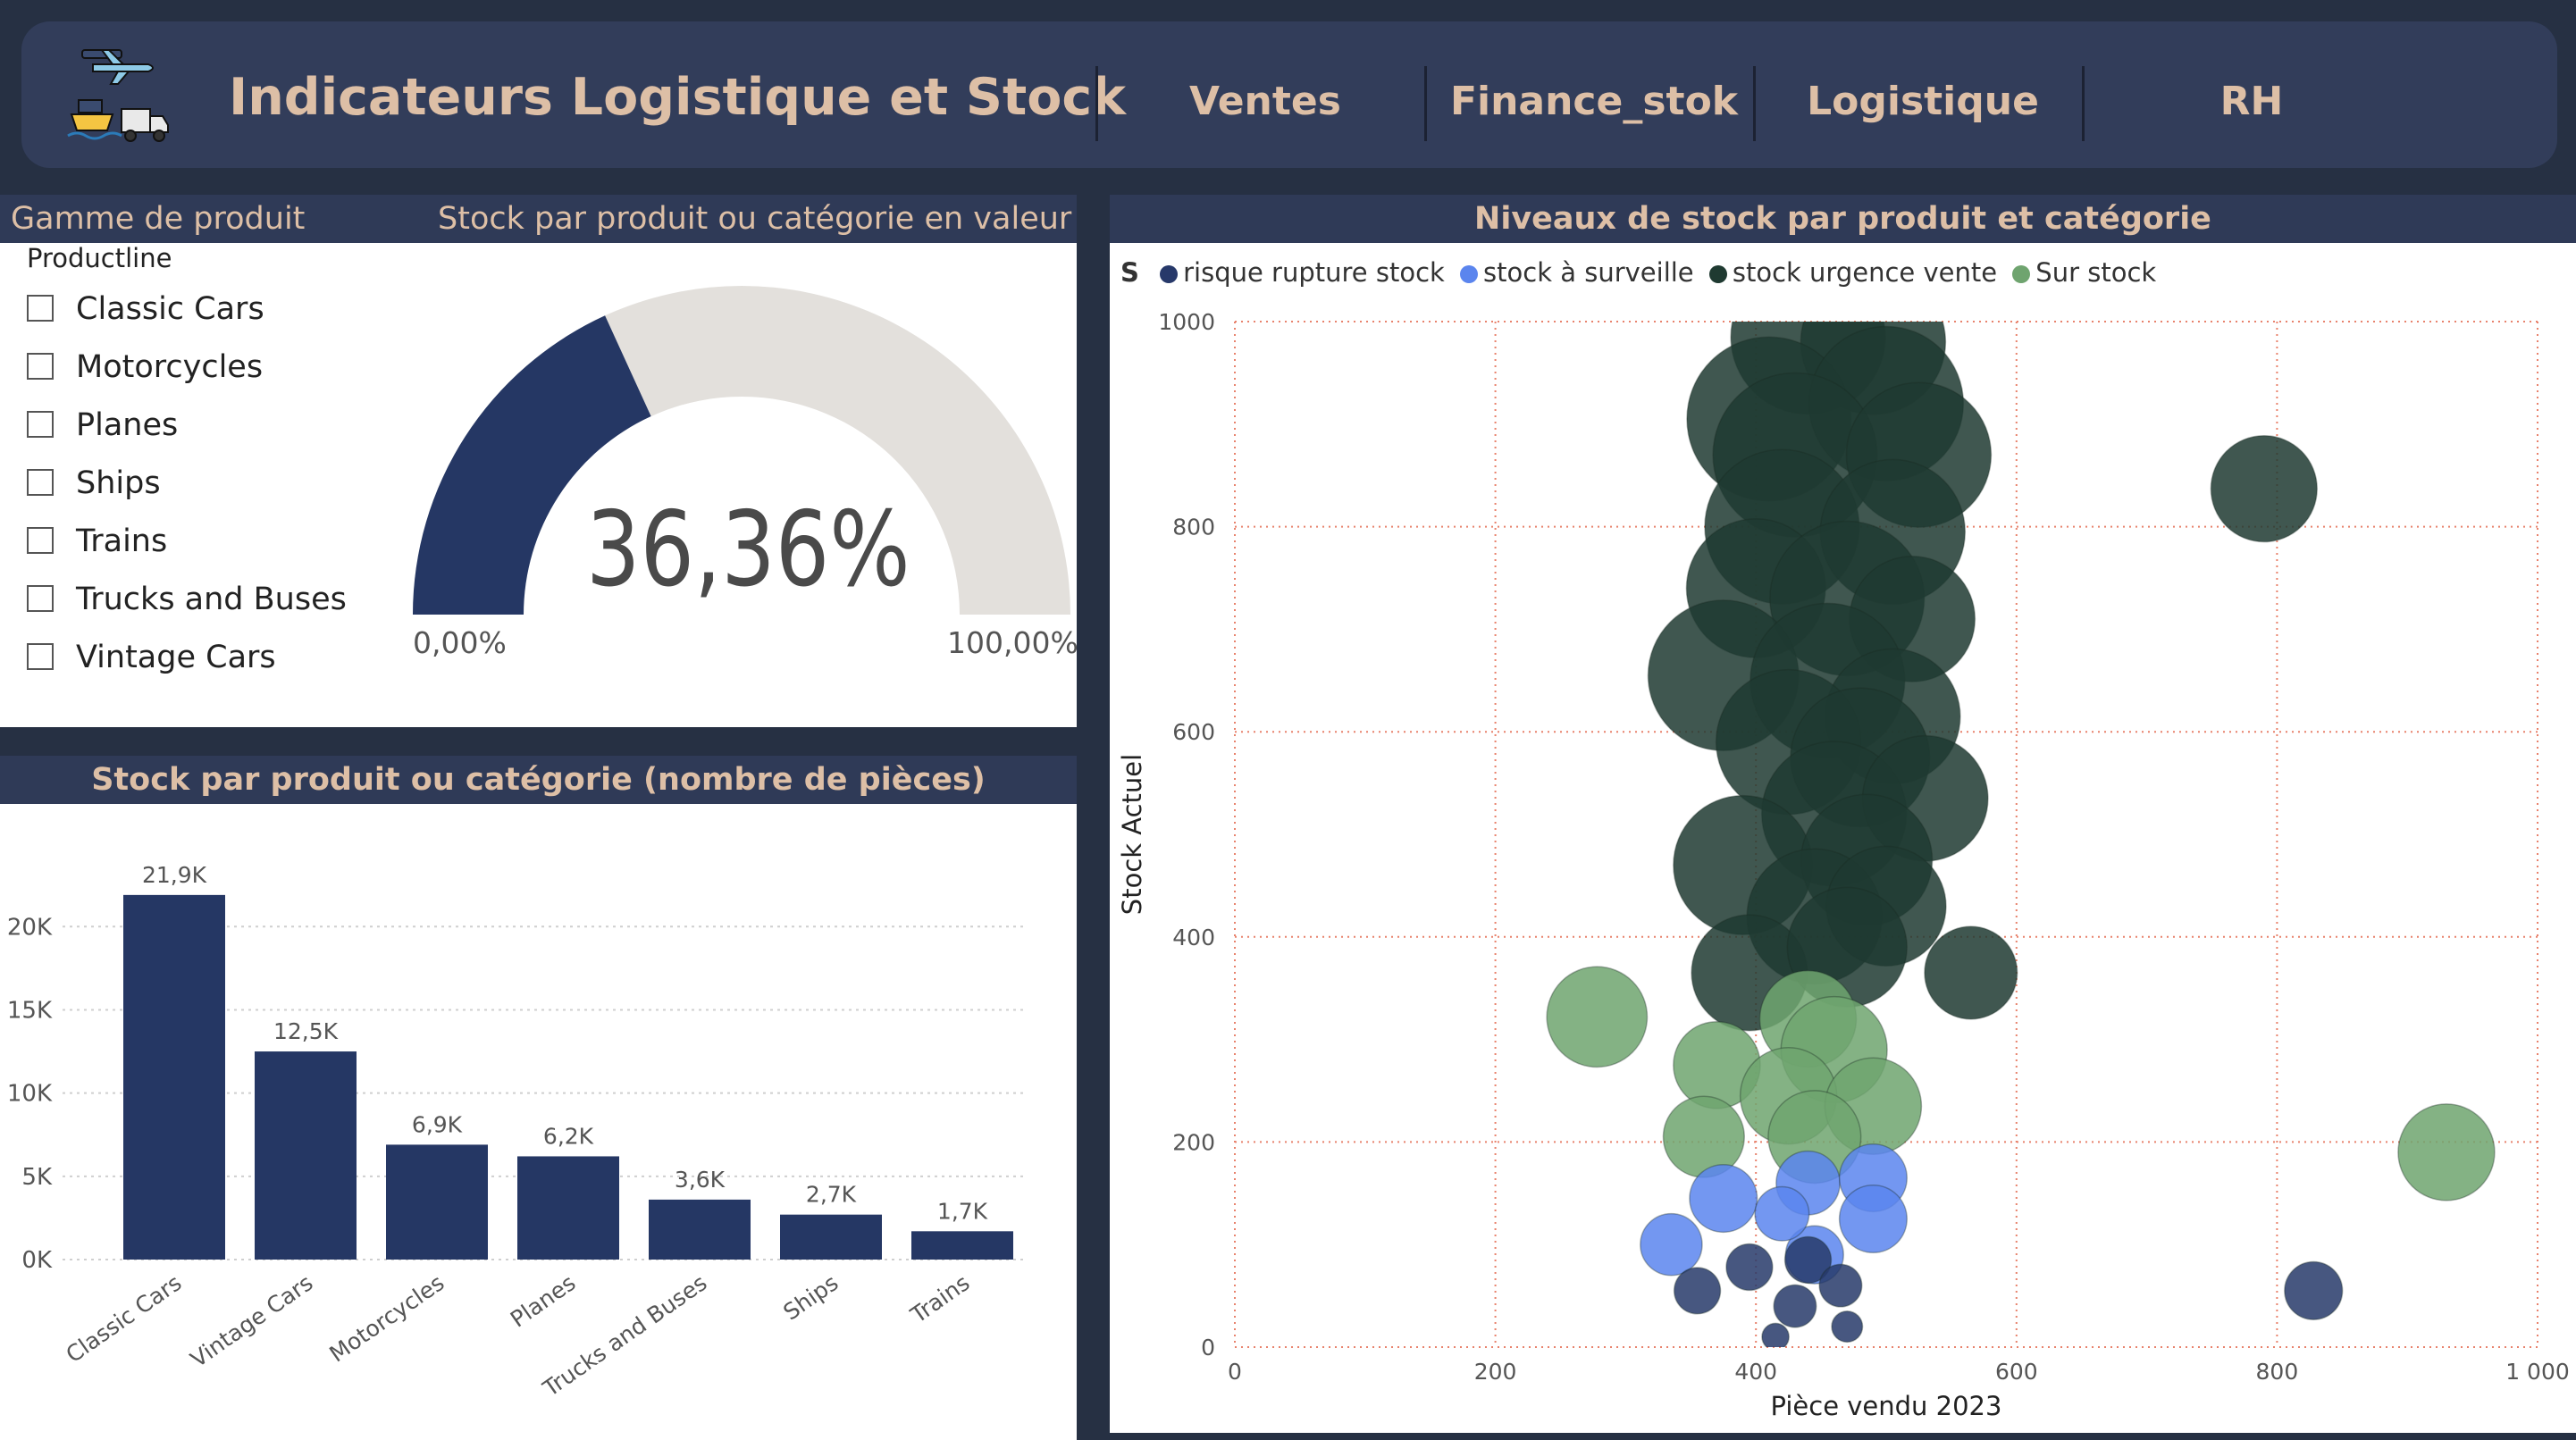  What do you see at coordinates (1594, 102) in the screenshot?
I see `nav-finance-stok: Finance_stok` at bounding box center [1594, 102].